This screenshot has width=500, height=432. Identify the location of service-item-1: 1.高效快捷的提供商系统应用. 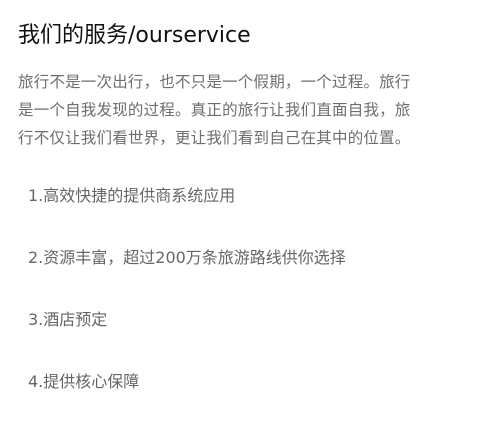
(132, 195).